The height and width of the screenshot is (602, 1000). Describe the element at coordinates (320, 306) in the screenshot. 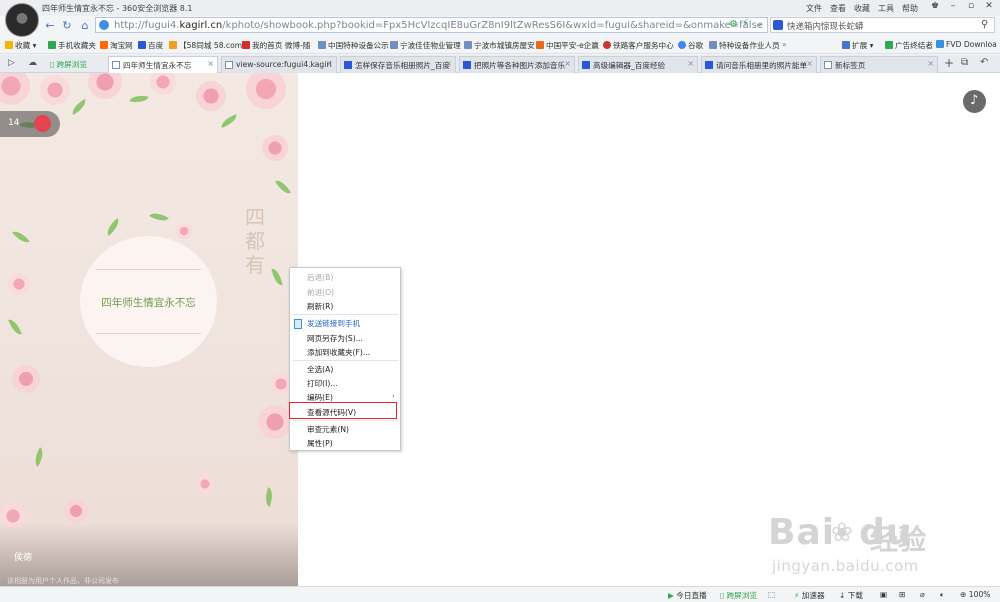

I see `menu-refresh: 刷新(R)` at that location.